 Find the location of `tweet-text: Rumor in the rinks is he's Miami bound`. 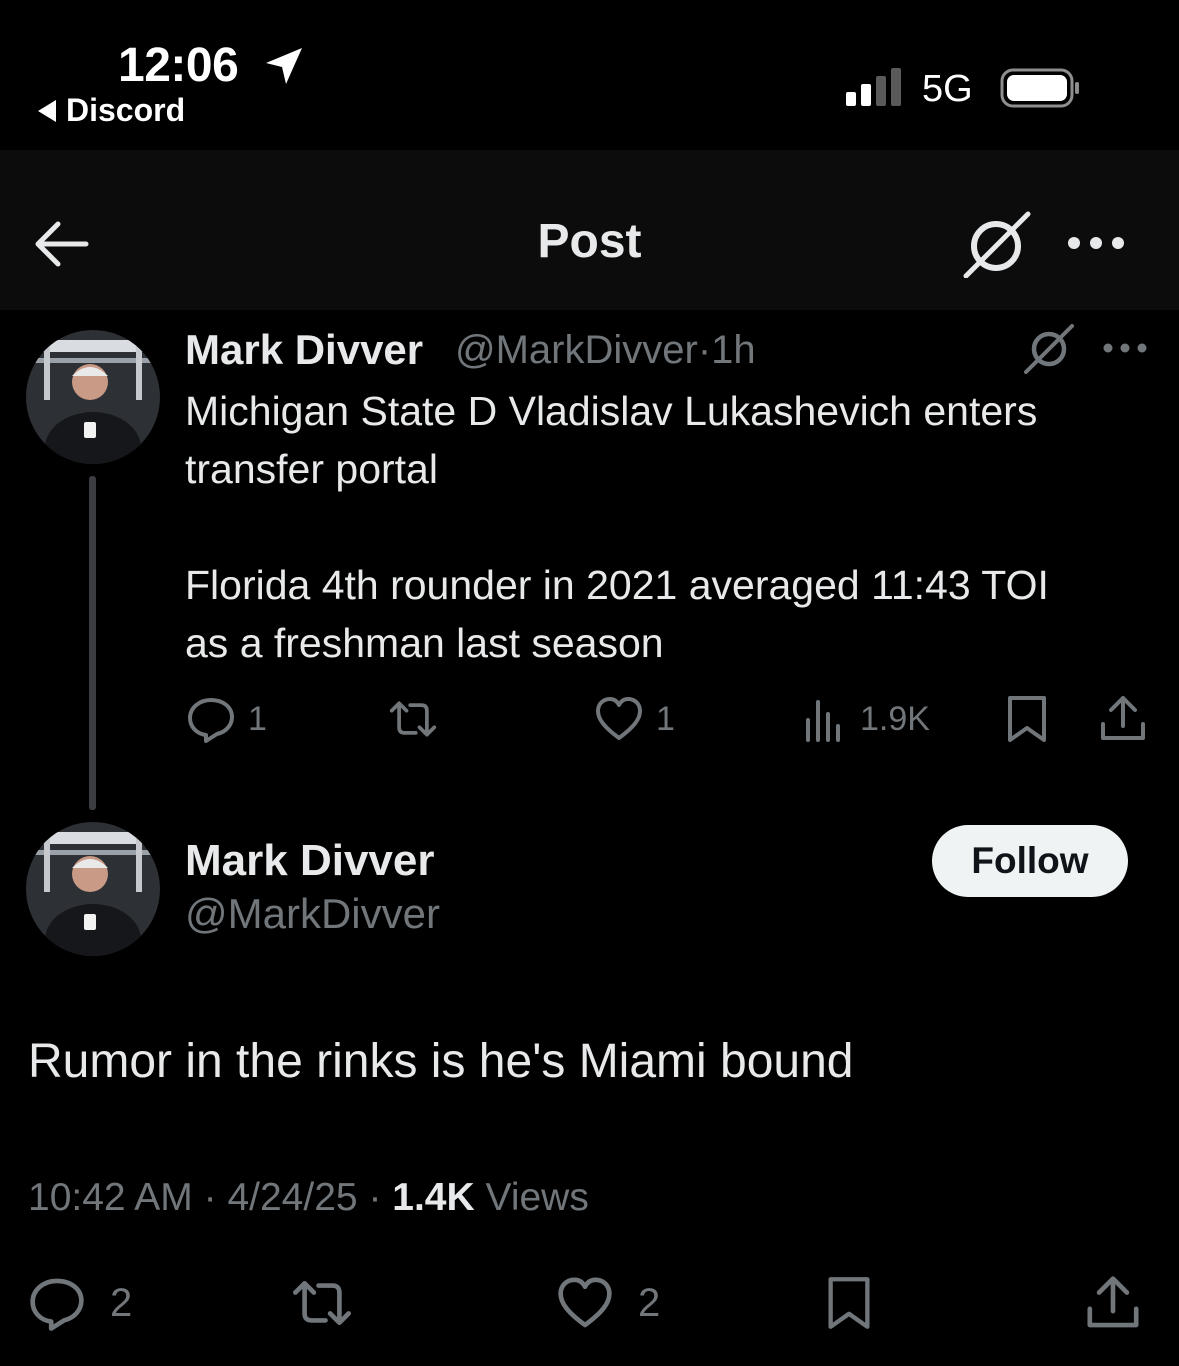

tweet-text: Rumor in the rinks is he's Miami bound is located at coordinates (441, 1061).